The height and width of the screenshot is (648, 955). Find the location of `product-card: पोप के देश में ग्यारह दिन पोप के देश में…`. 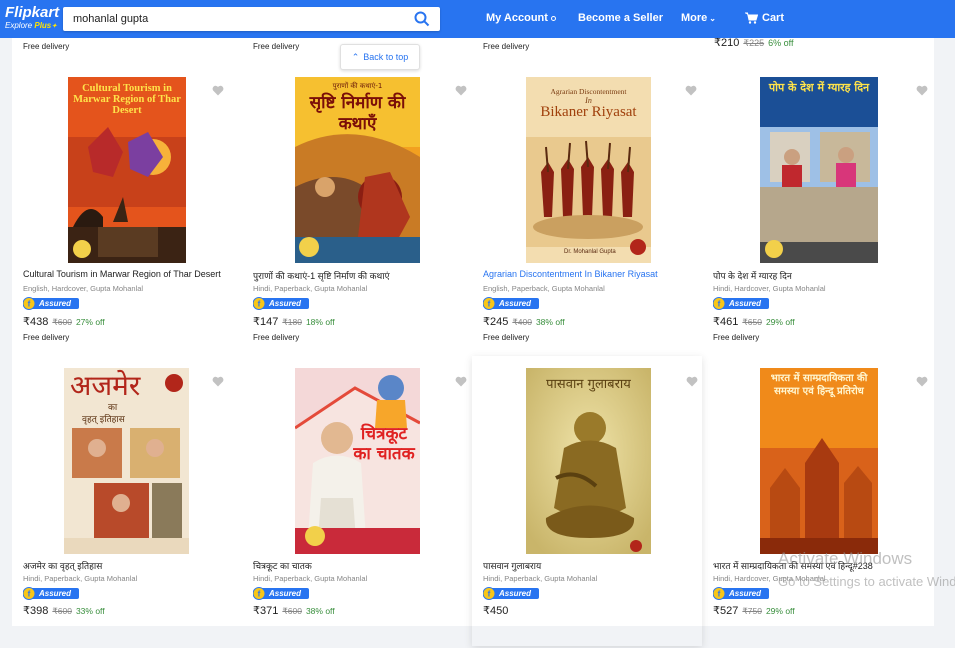

product-card: पोप के देश में ग्यारह दिन पोप के देश में… is located at coordinates (817, 213).